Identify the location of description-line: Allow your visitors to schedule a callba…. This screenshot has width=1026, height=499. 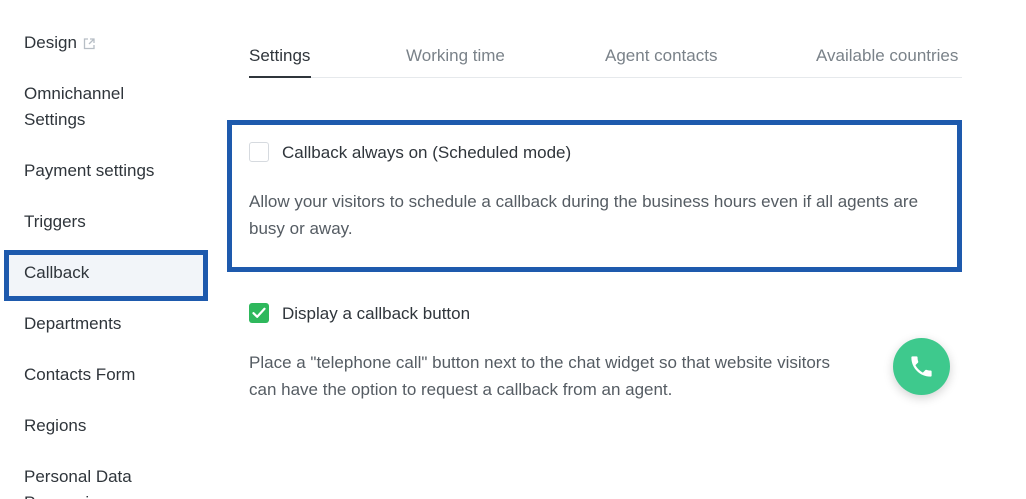
(584, 201).